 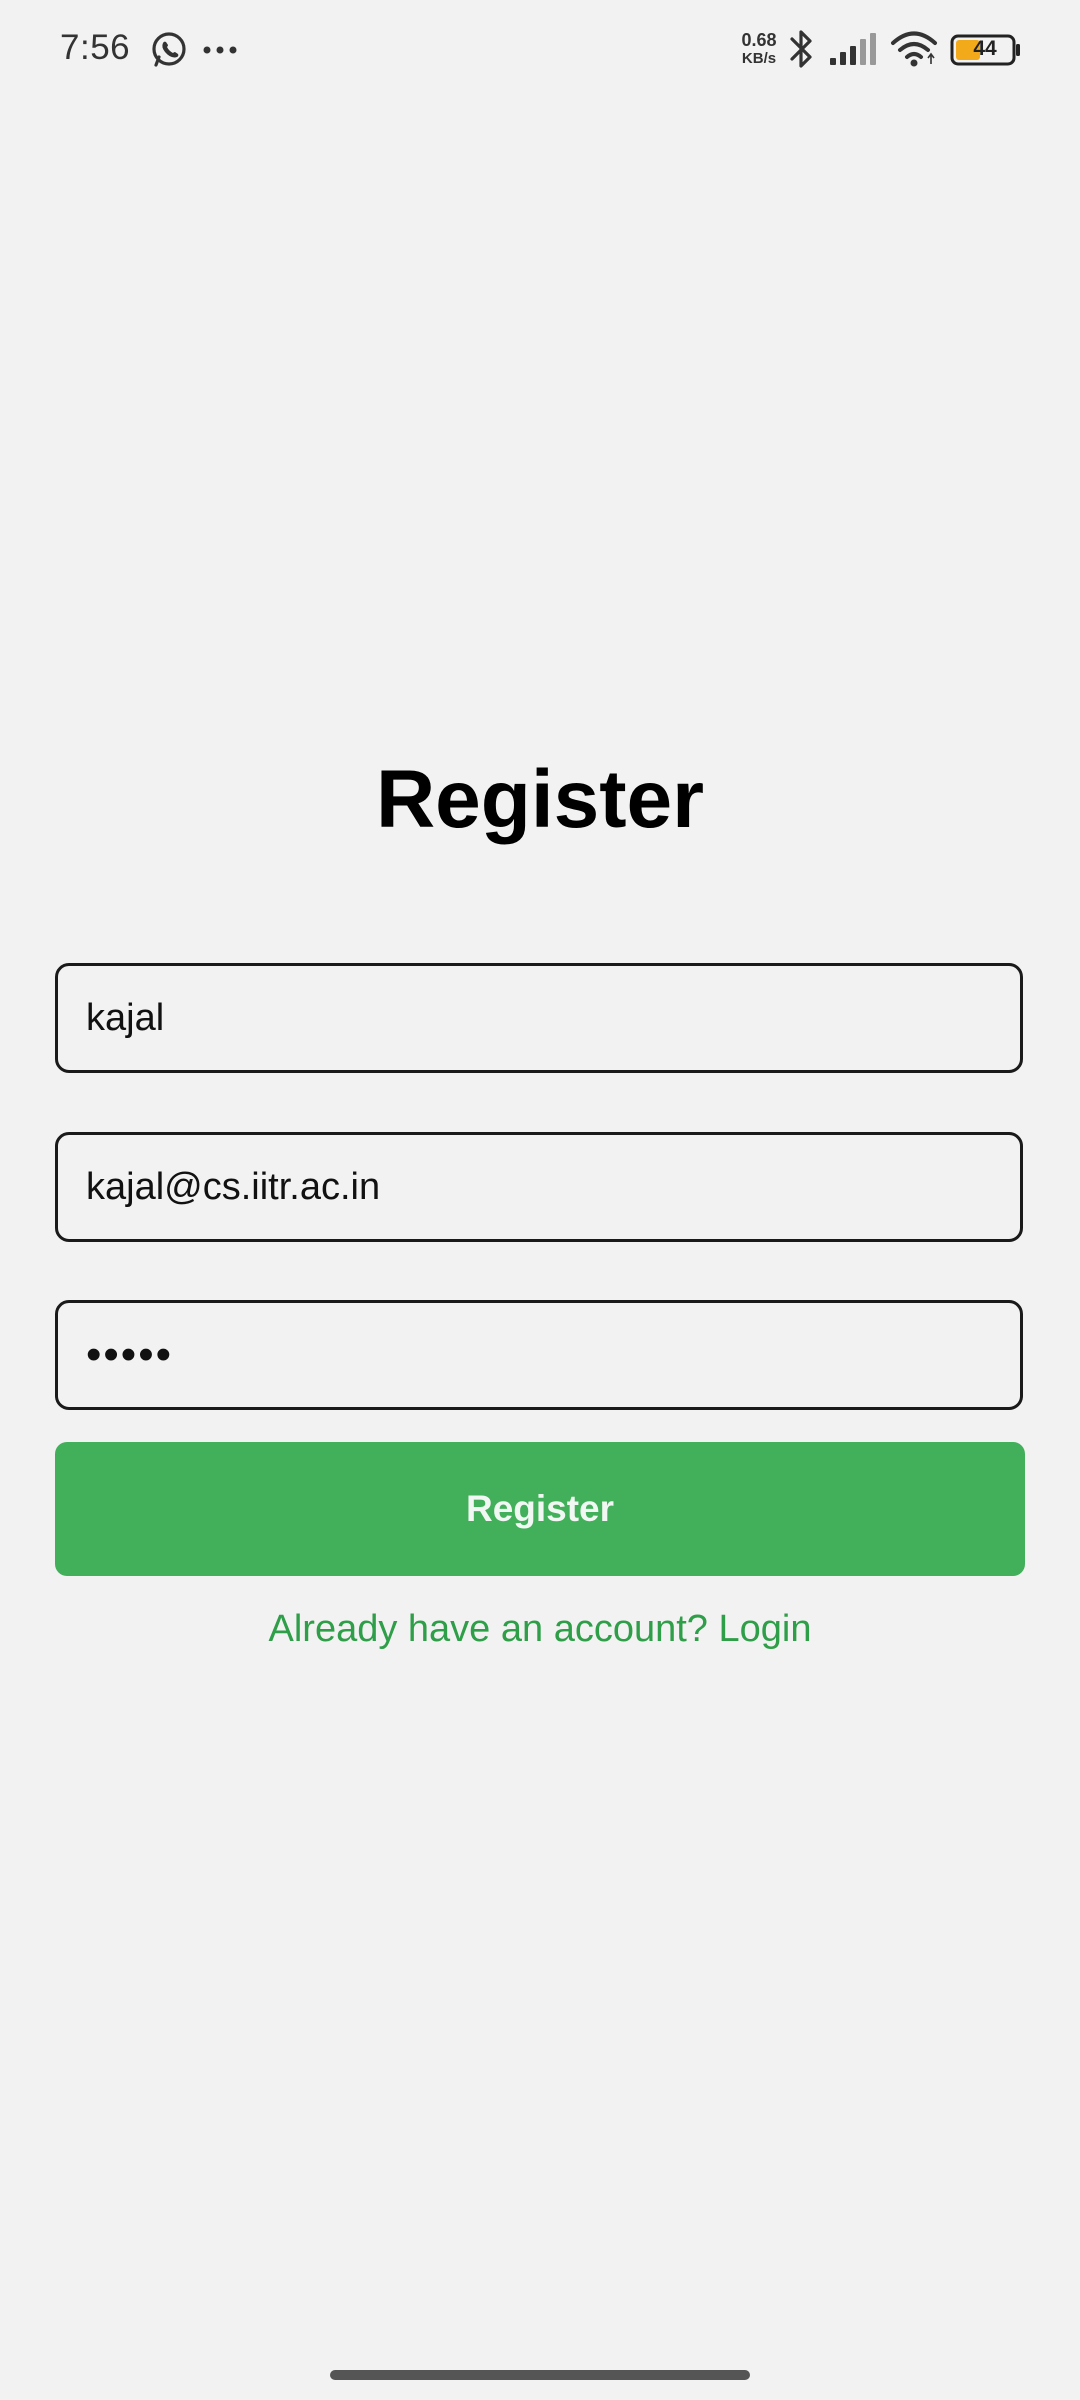 I want to click on more-dots-icon, so click(x=220, y=50).